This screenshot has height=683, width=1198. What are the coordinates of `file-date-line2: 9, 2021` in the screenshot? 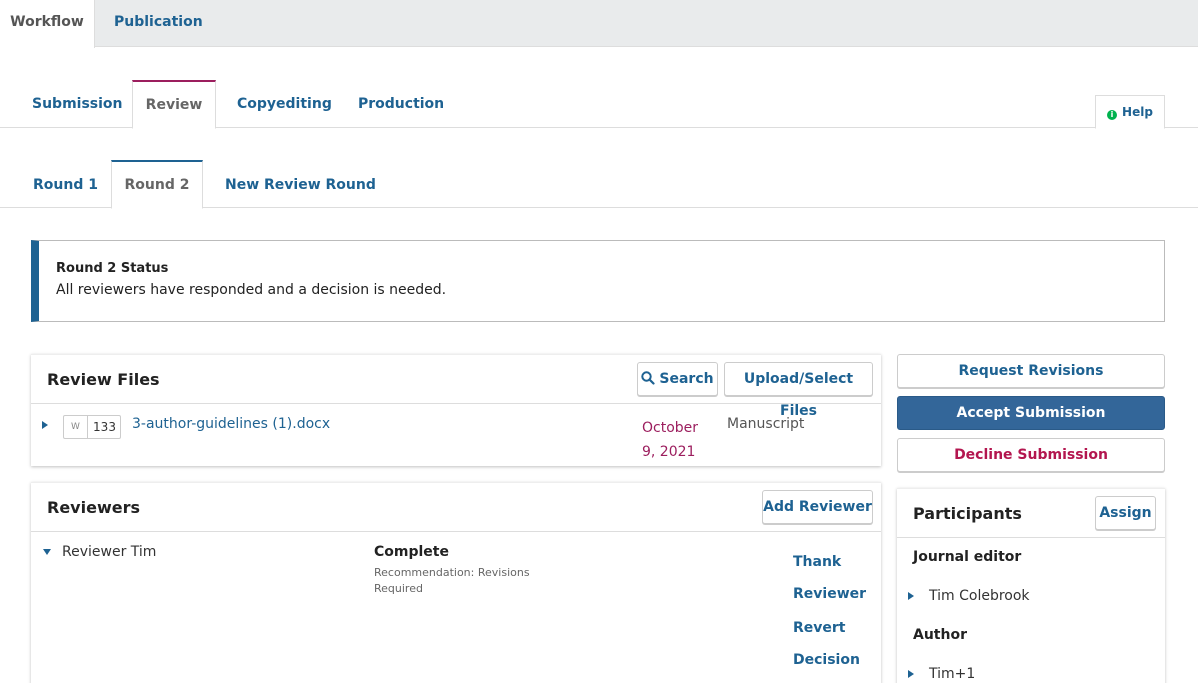 It's located at (669, 452).